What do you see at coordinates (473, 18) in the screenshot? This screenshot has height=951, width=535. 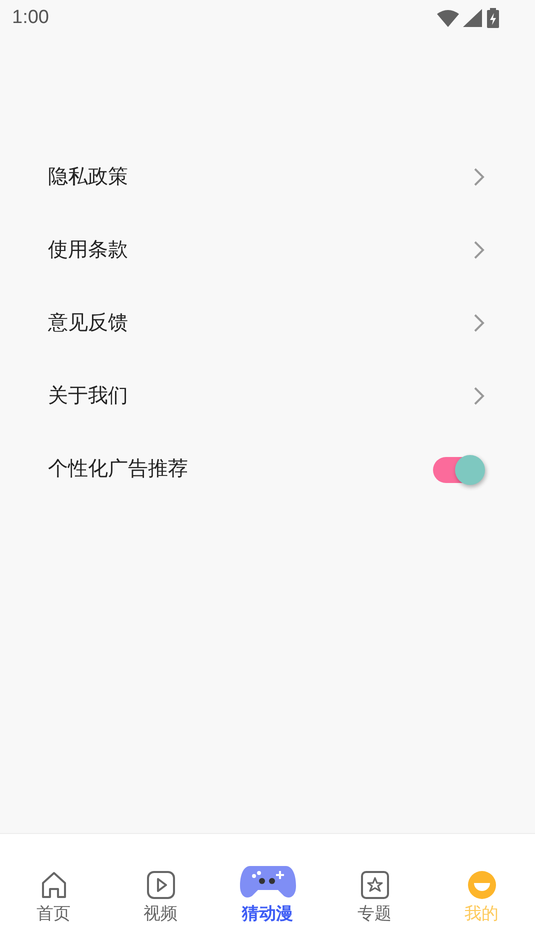 I see `signal-icon` at bounding box center [473, 18].